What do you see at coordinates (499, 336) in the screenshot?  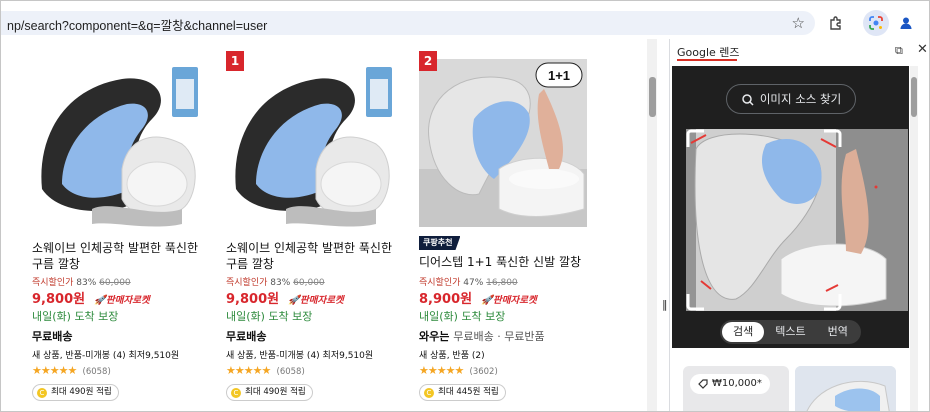 I see `shipping-extra: 무료배송 · 무료반품` at bounding box center [499, 336].